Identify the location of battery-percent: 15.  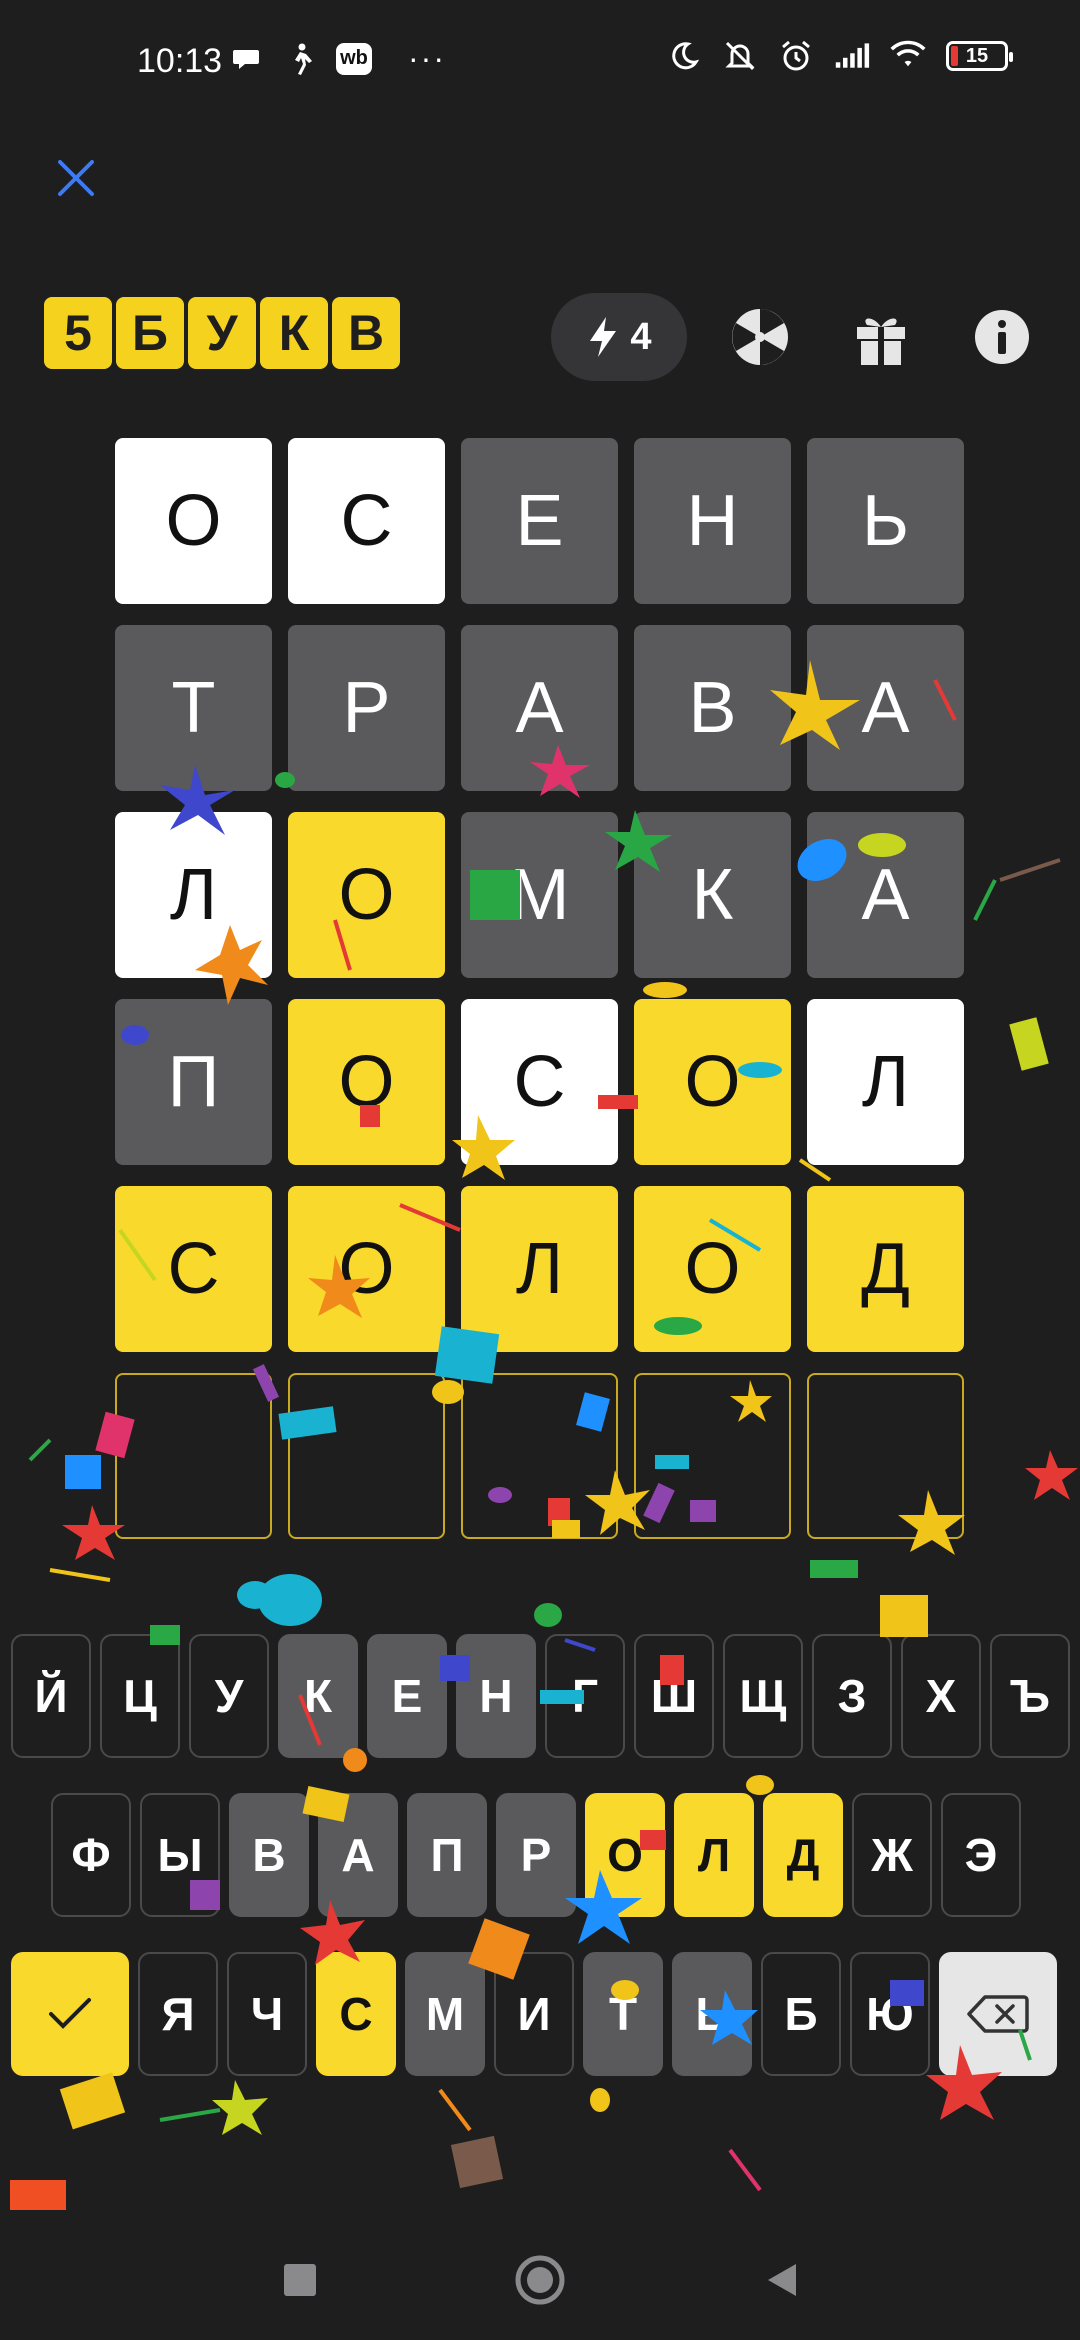
(977, 55).